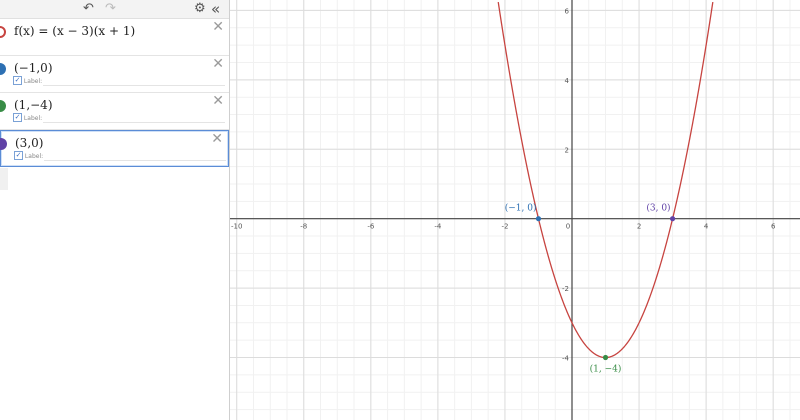 Image resolution: width=800 pixels, height=420 pixels. What do you see at coordinates (4, 179) in the screenshot?
I see `panel-resize-handle` at bounding box center [4, 179].